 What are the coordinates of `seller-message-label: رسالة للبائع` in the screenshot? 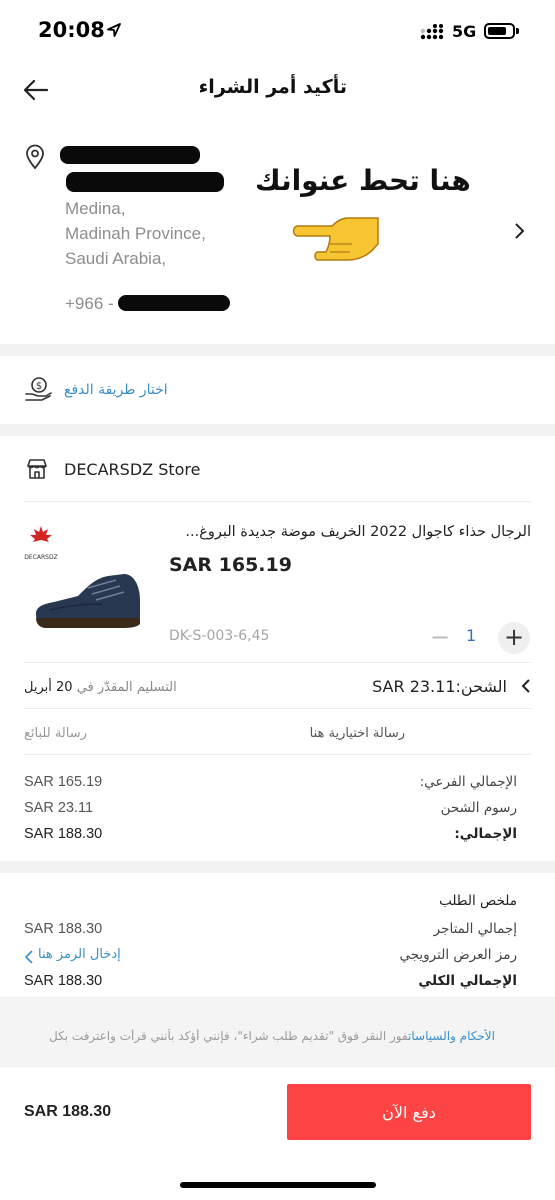 It's located at (55, 733).